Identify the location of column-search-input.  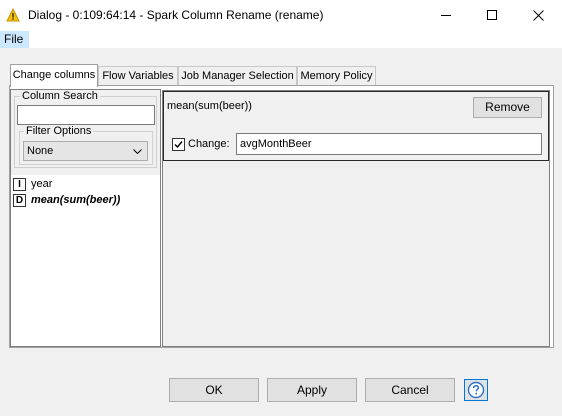
(86, 115).